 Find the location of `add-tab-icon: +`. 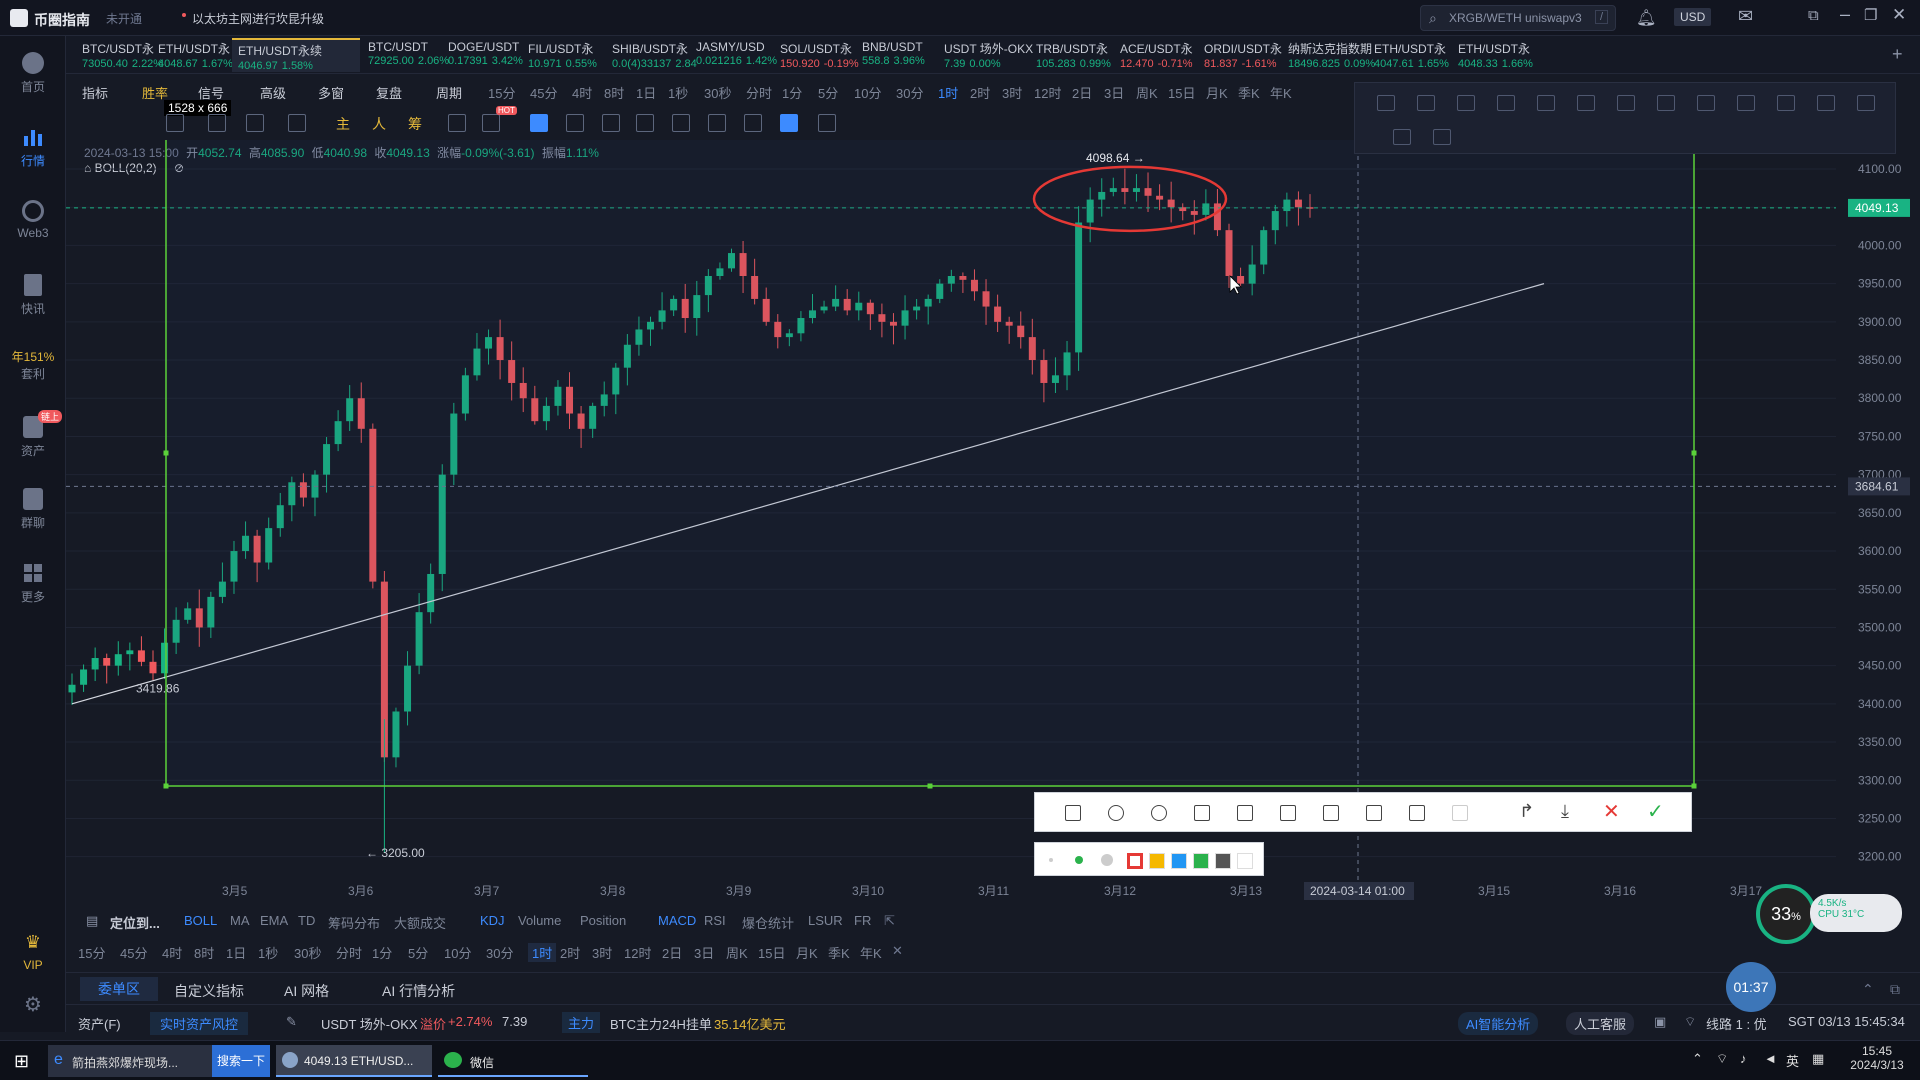

add-tab-icon: + is located at coordinates (1897, 54).